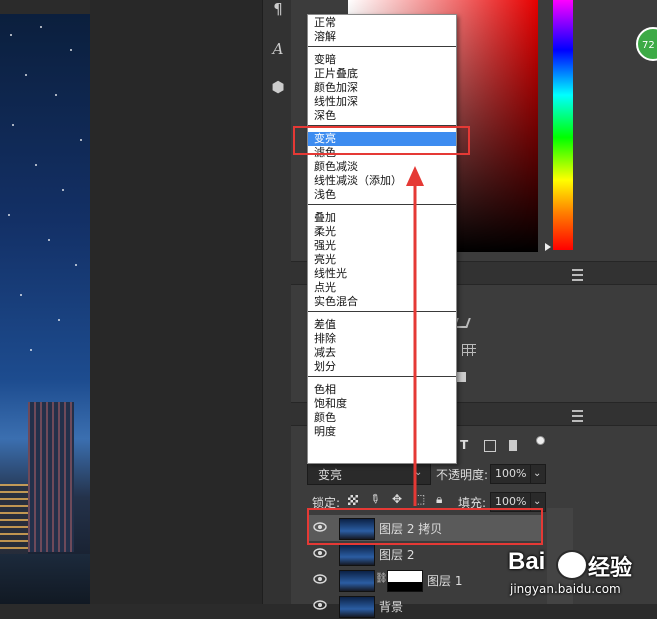  I want to click on waterfront-image, so click(45, 579).